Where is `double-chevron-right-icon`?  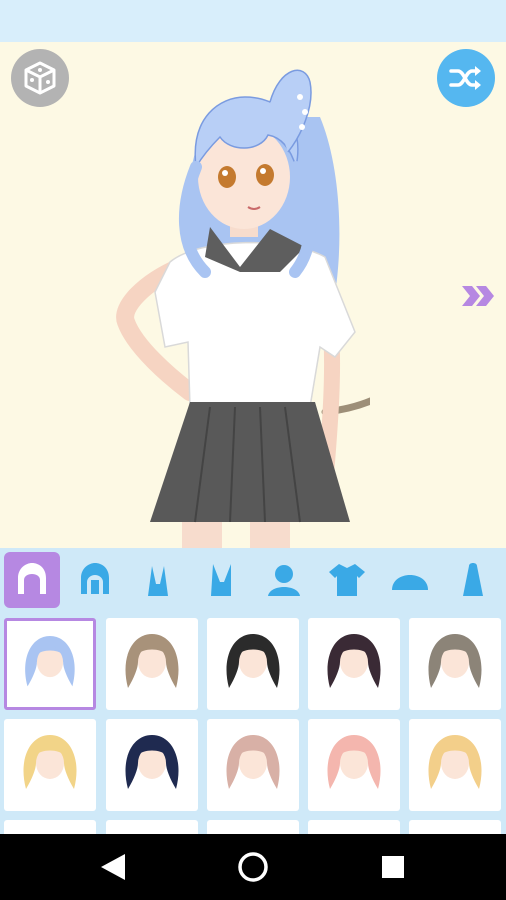
double-chevron-right-icon is located at coordinates (479, 296).